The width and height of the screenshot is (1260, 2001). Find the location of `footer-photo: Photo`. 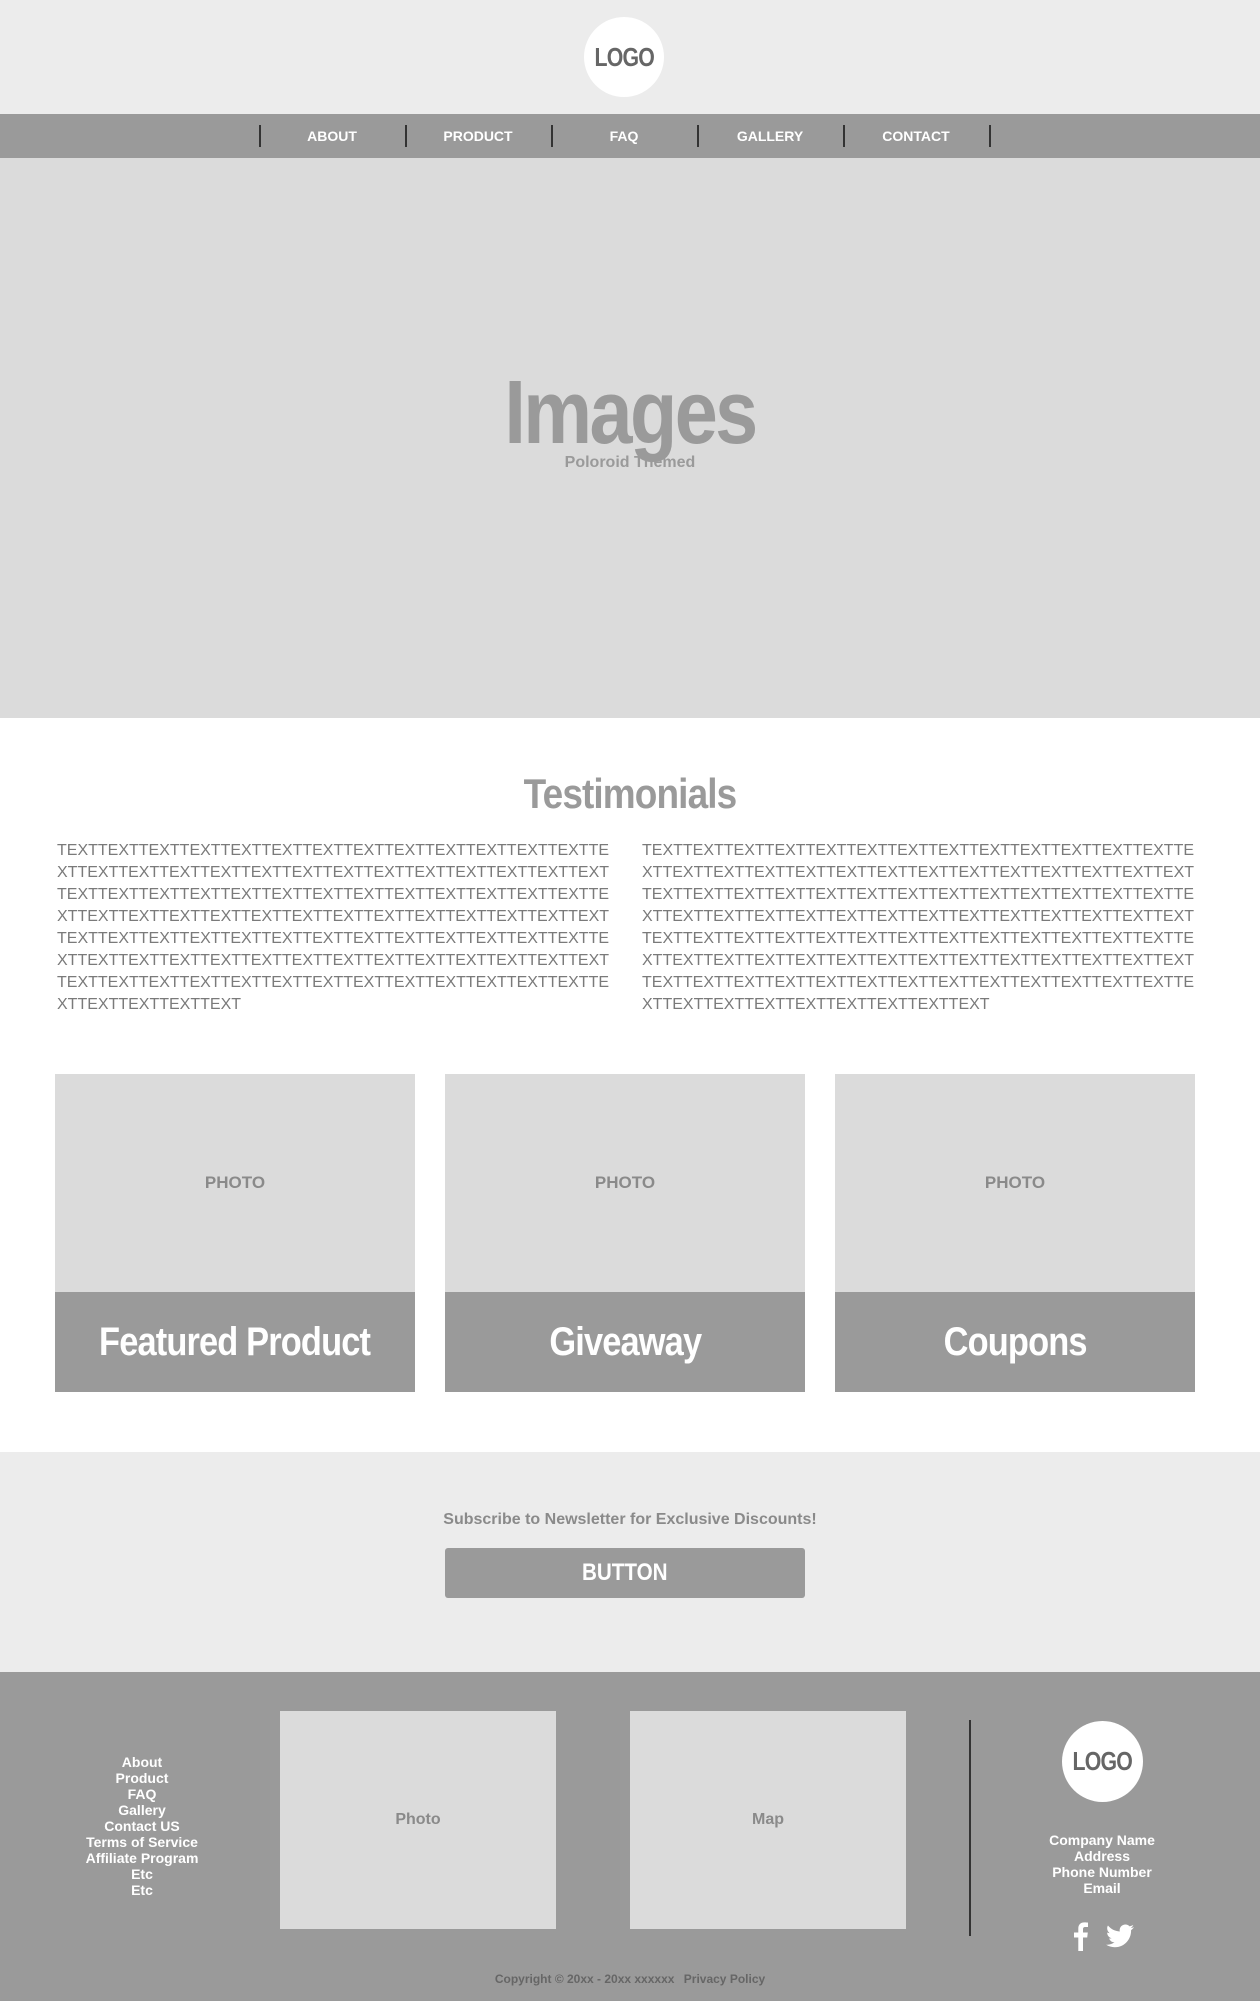

footer-photo: Photo is located at coordinates (418, 1820).